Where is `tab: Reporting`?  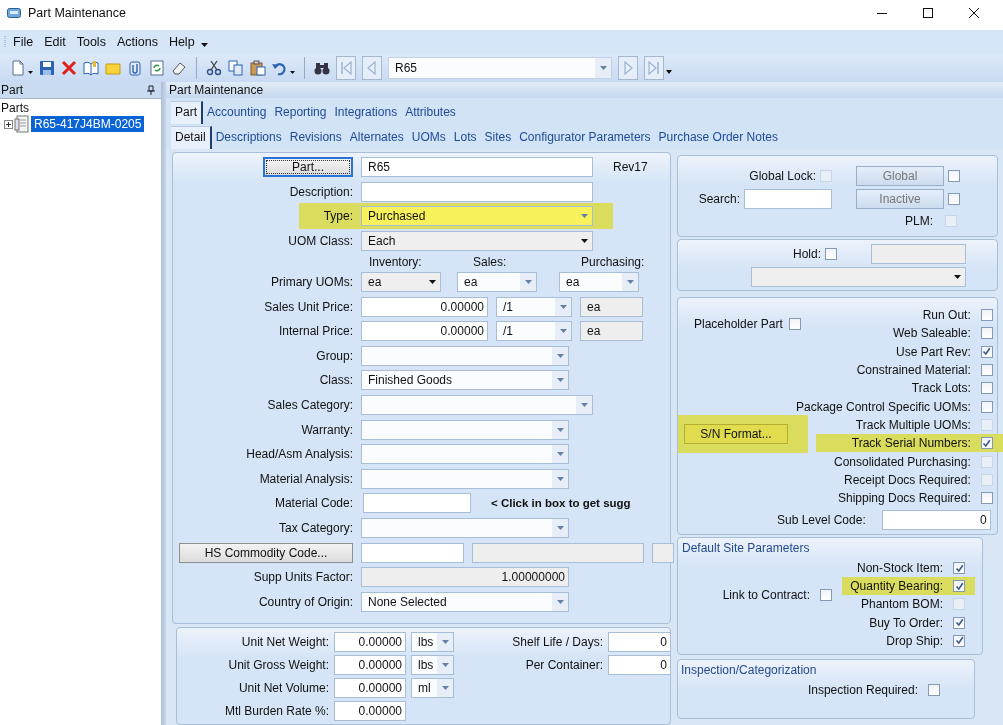 tab: Reporting is located at coordinates (300, 113).